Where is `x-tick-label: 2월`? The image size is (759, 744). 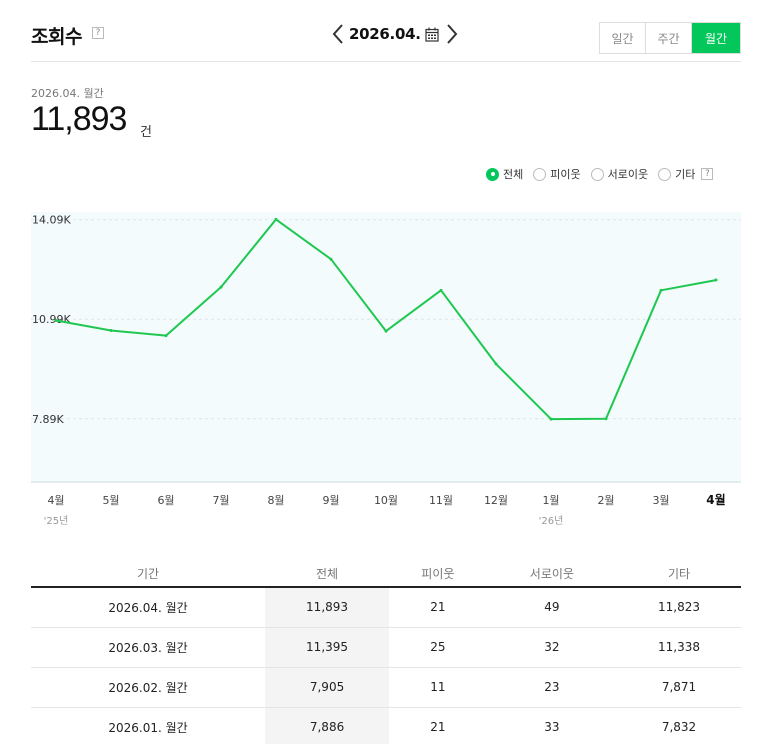 x-tick-label: 2월 is located at coordinates (605, 500).